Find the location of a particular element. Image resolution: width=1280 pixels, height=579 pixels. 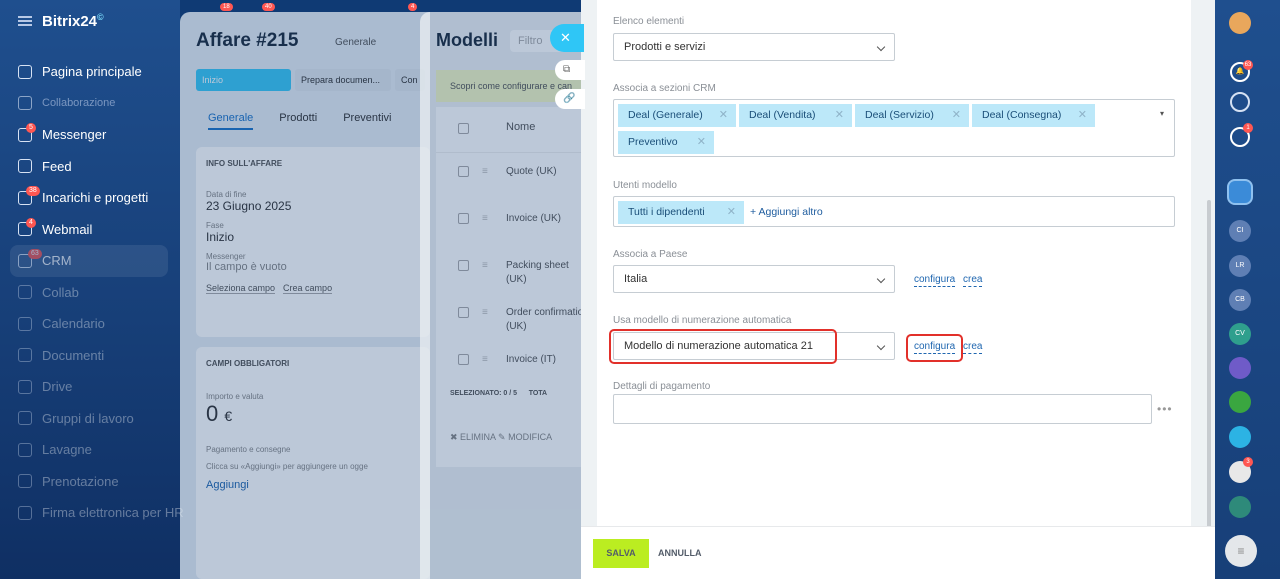

contact-avatar: CB is located at coordinates (1240, 300).